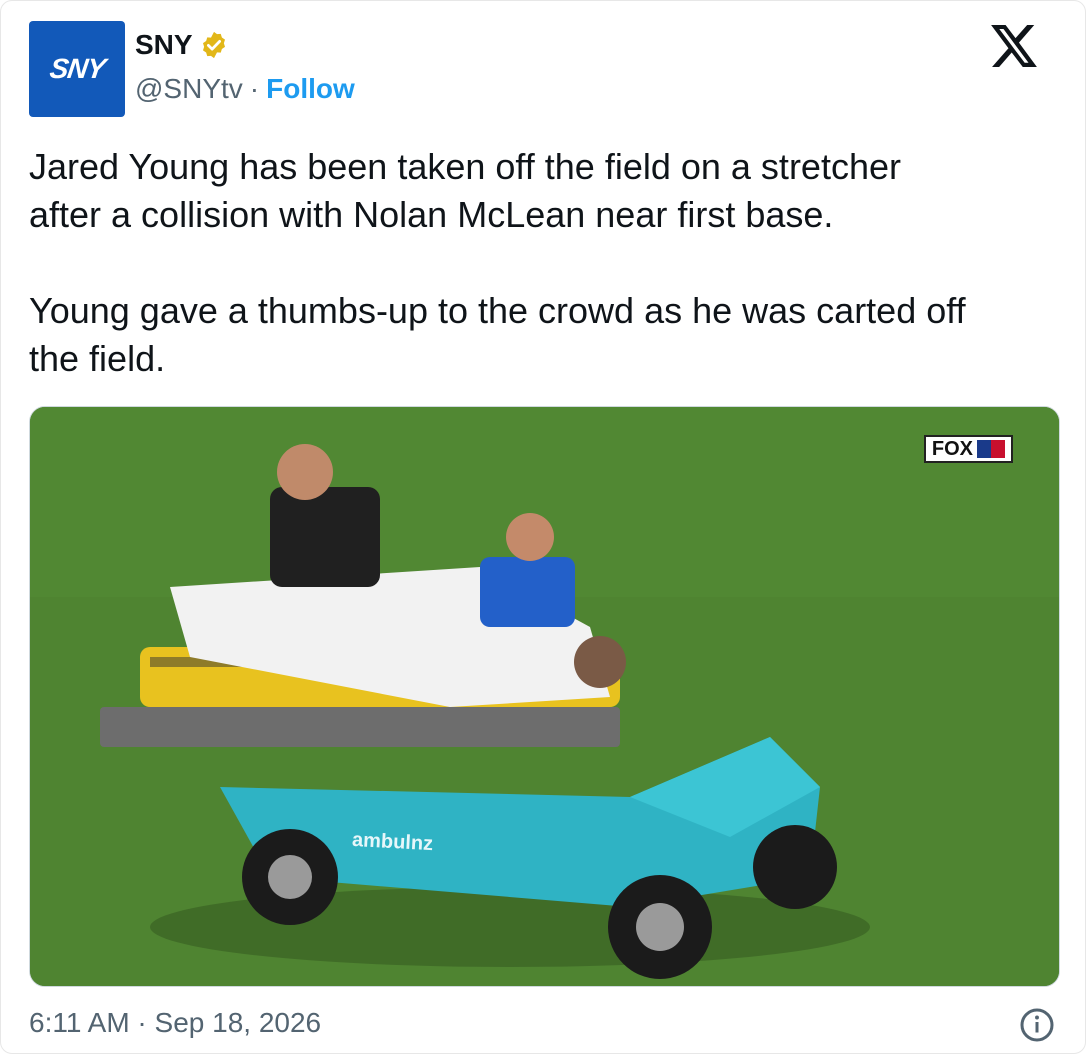 The image size is (1086, 1054). I want to click on avatar: SNY, so click(77, 69).